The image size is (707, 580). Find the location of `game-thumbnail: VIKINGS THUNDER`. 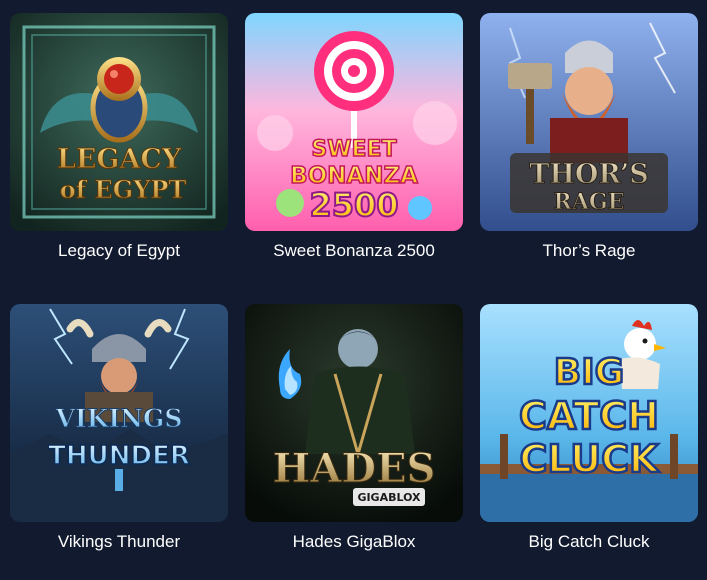

game-thumbnail: VIKINGS THUNDER is located at coordinates (119, 413).